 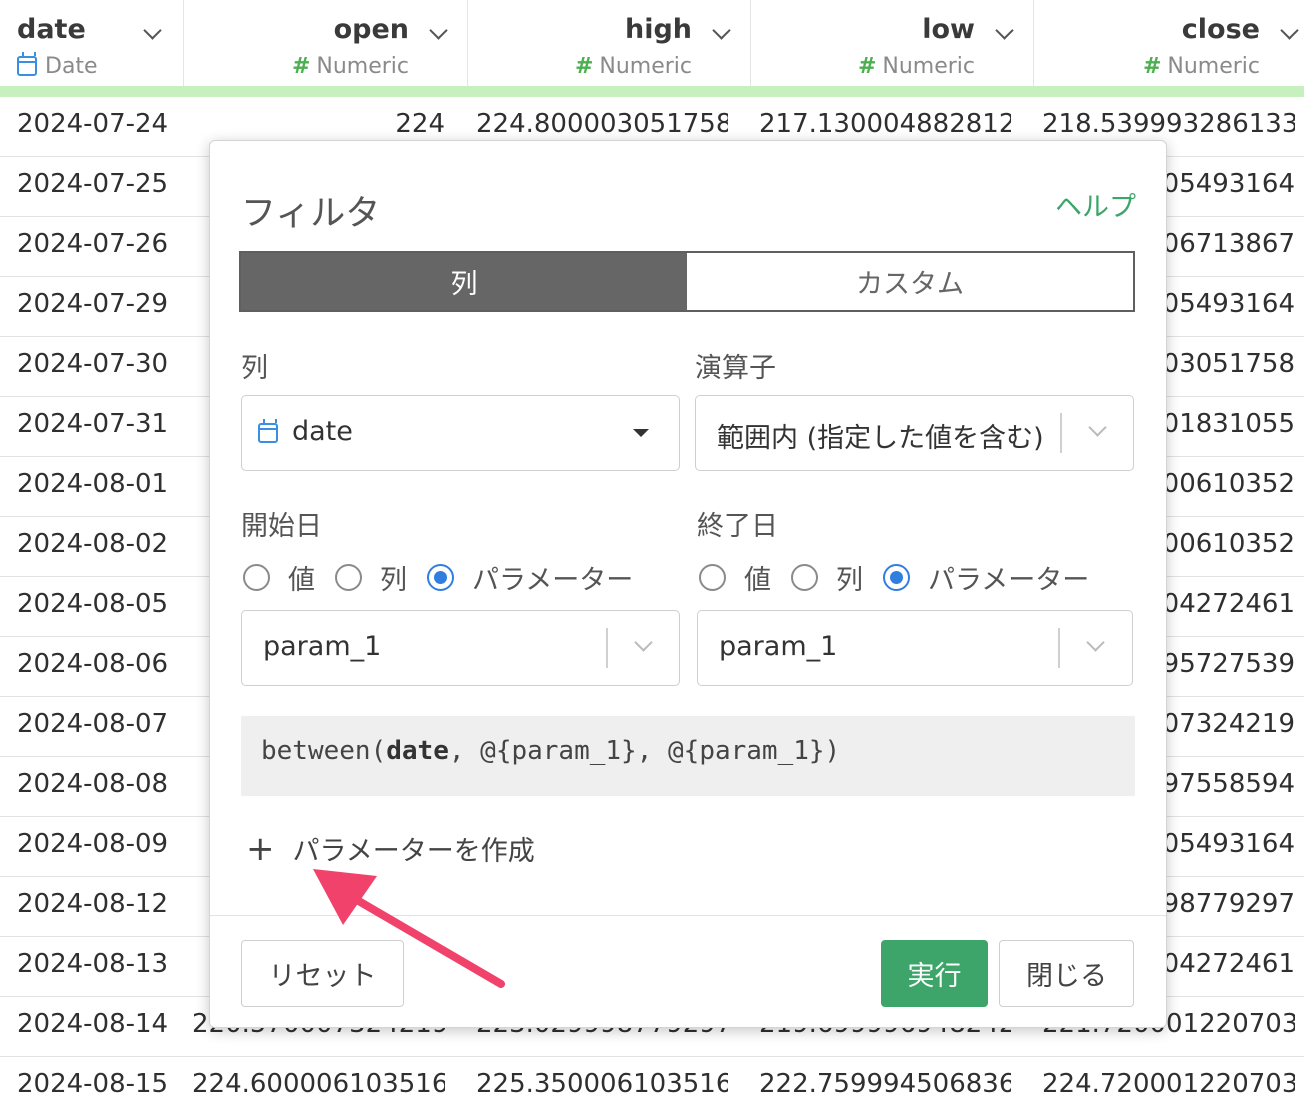 I want to click on end-source-radios: 値 列 パラメーター, so click(x=904, y=577).